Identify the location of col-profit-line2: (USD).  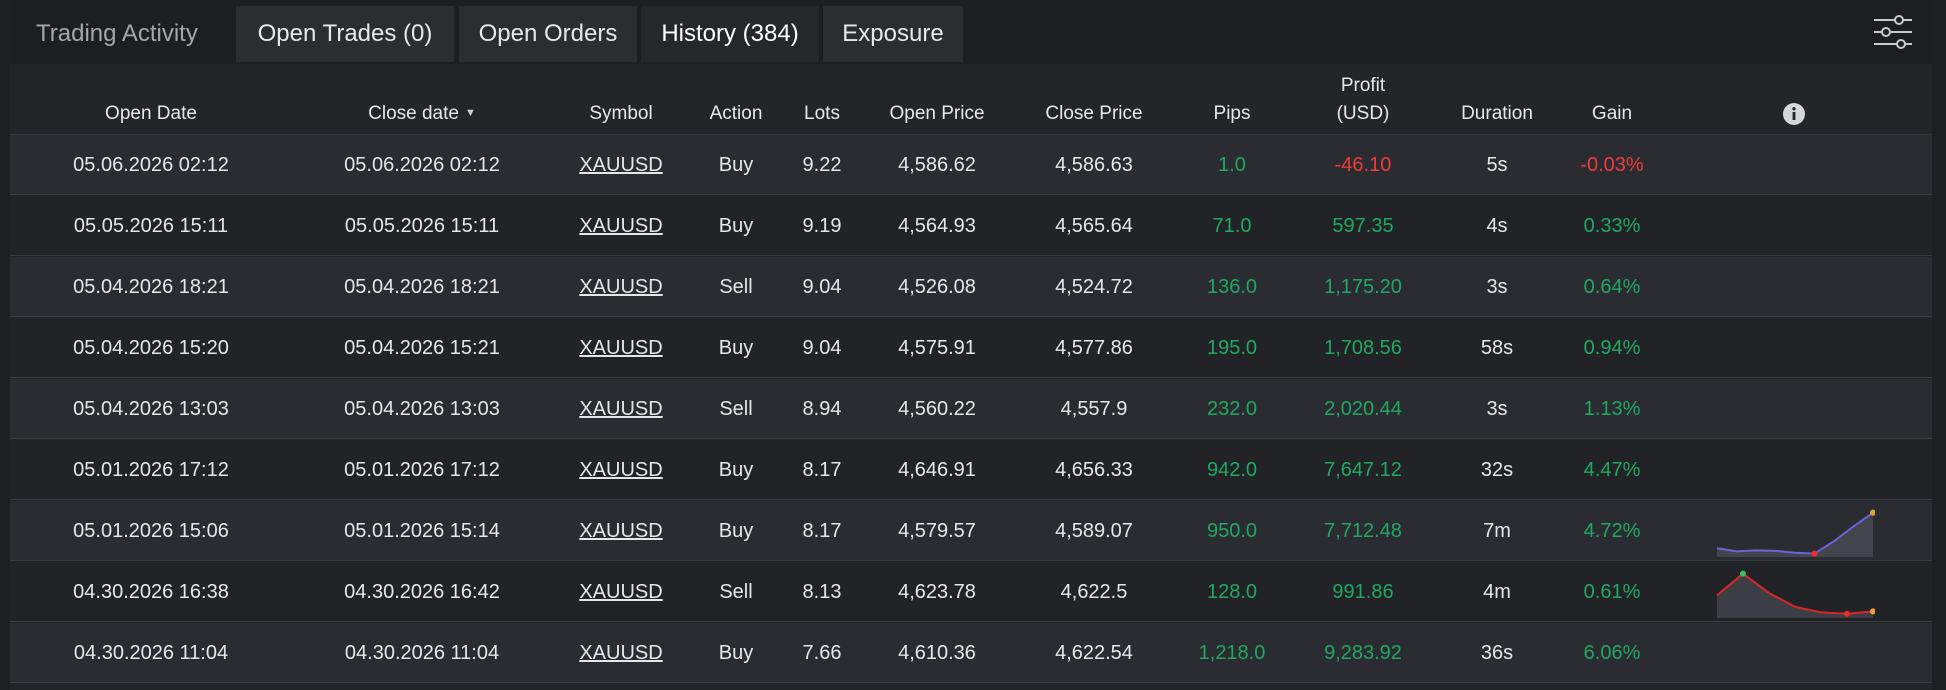
(1363, 113).